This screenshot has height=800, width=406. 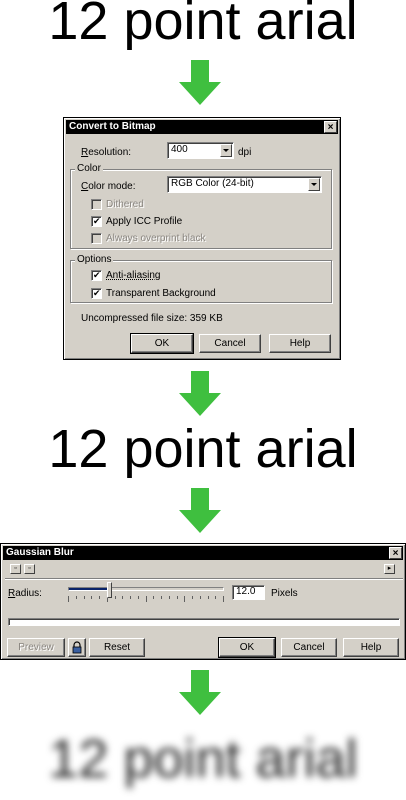 What do you see at coordinates (204, 622) in the screenshot?
I see `progress-bar` at bounding box center [204, 622].